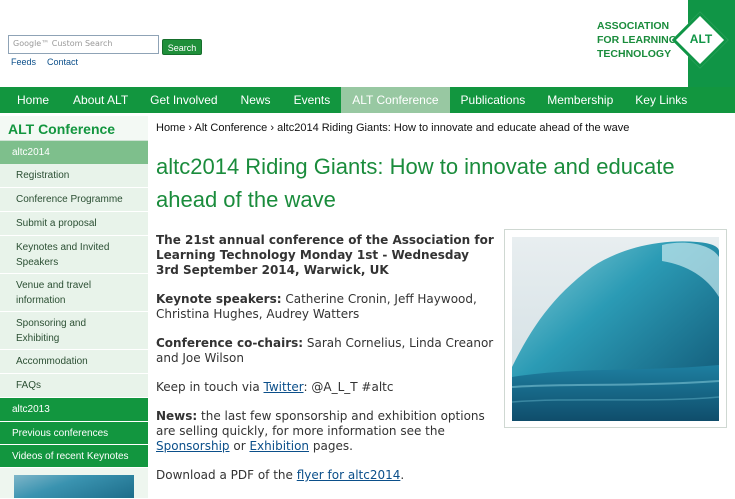 The height and width of the screenshot is (499, 735). I want to click on sidebar-item-faqs: FAQs, so click(74, 386).